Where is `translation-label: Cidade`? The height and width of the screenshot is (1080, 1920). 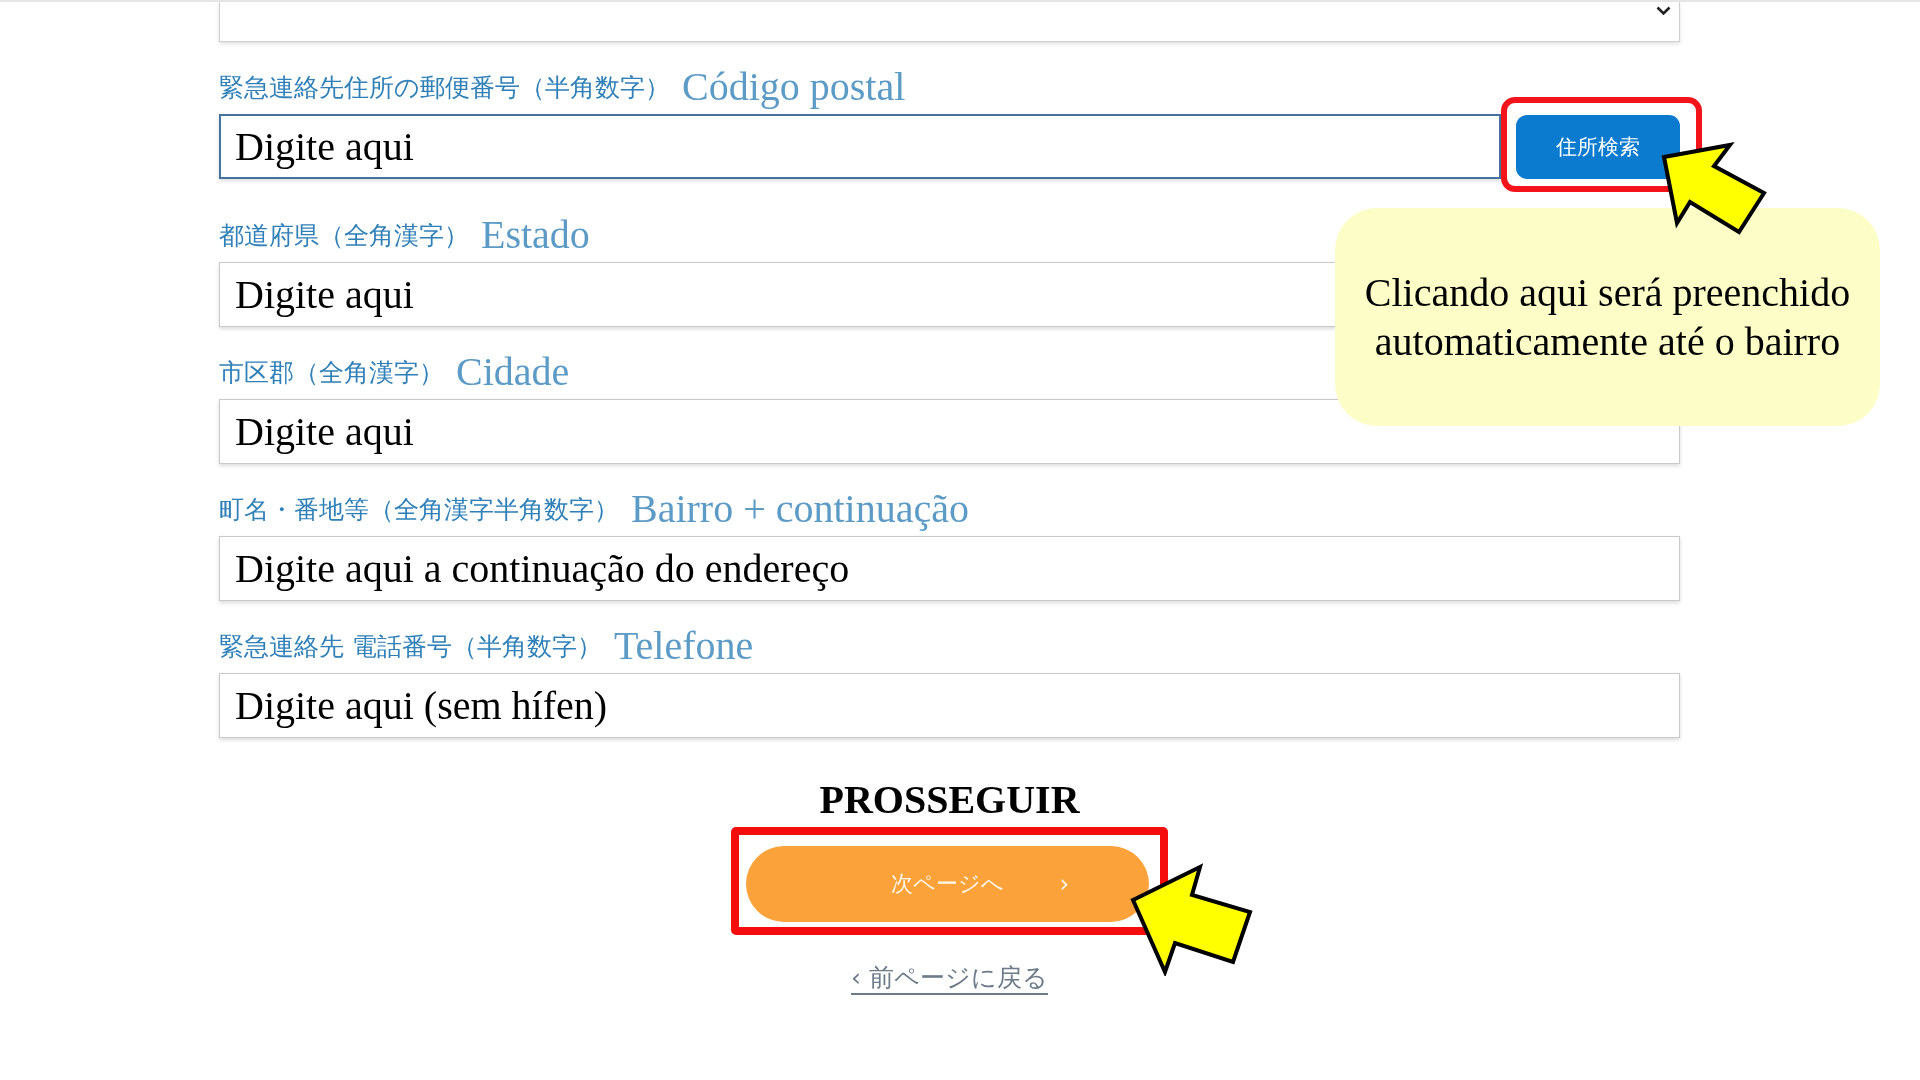 translation-label: Cidade is located at coordinates (513, 372).